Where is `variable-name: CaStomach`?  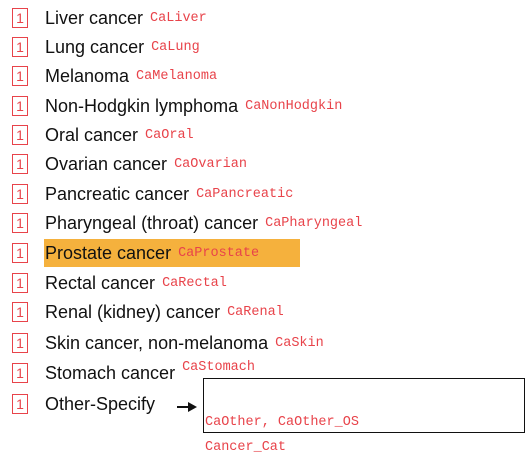
variable-name: CaStomach is located at coordinates (218, 367).